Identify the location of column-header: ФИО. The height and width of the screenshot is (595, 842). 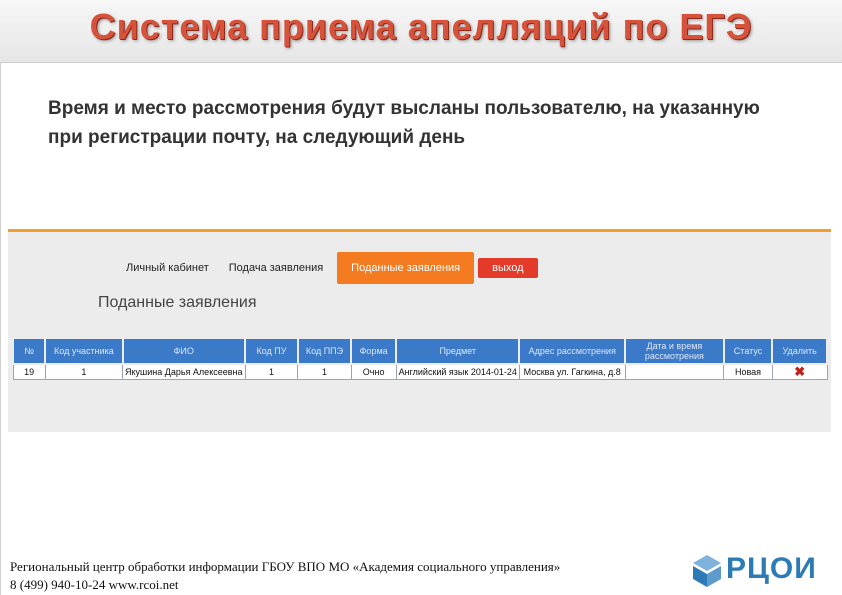
(183, 351).